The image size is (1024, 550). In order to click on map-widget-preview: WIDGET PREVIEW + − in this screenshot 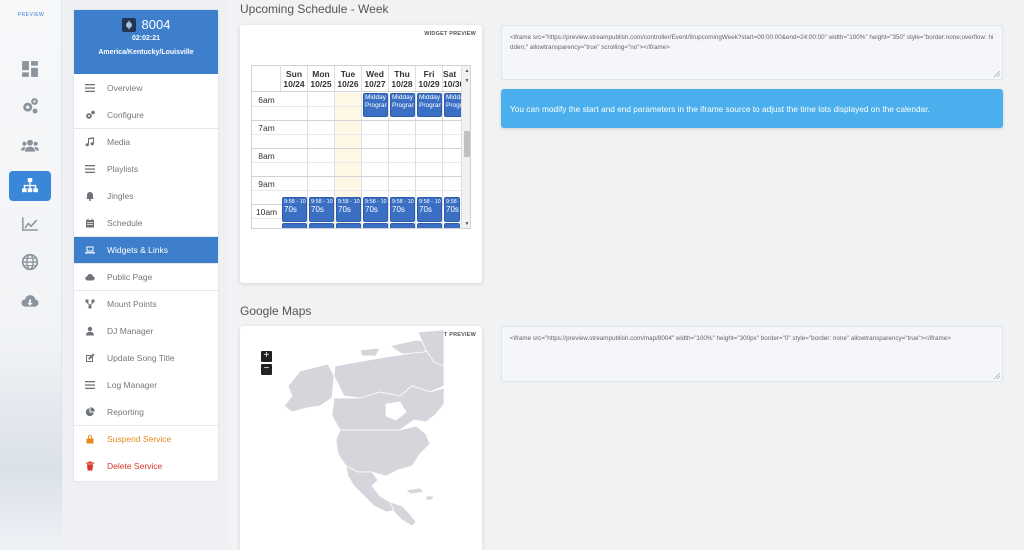, I will do `click(361, 438)`.